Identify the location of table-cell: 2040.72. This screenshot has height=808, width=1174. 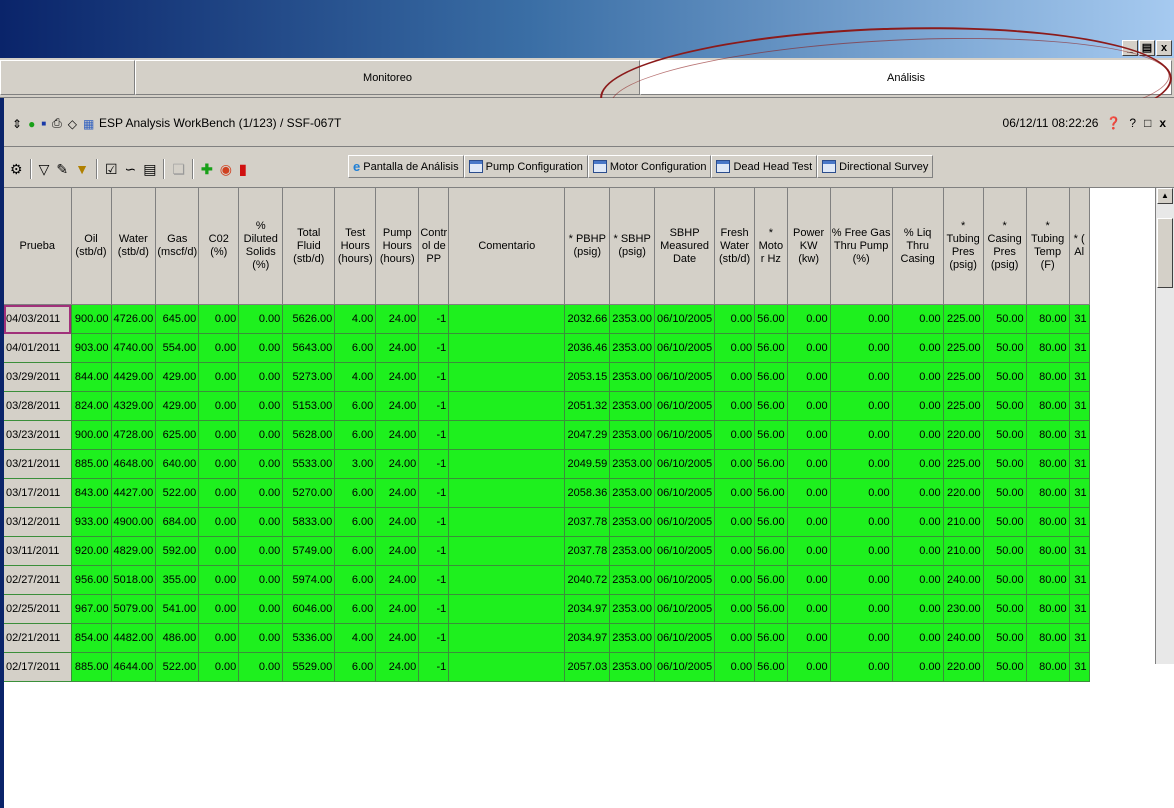
(587, 580).